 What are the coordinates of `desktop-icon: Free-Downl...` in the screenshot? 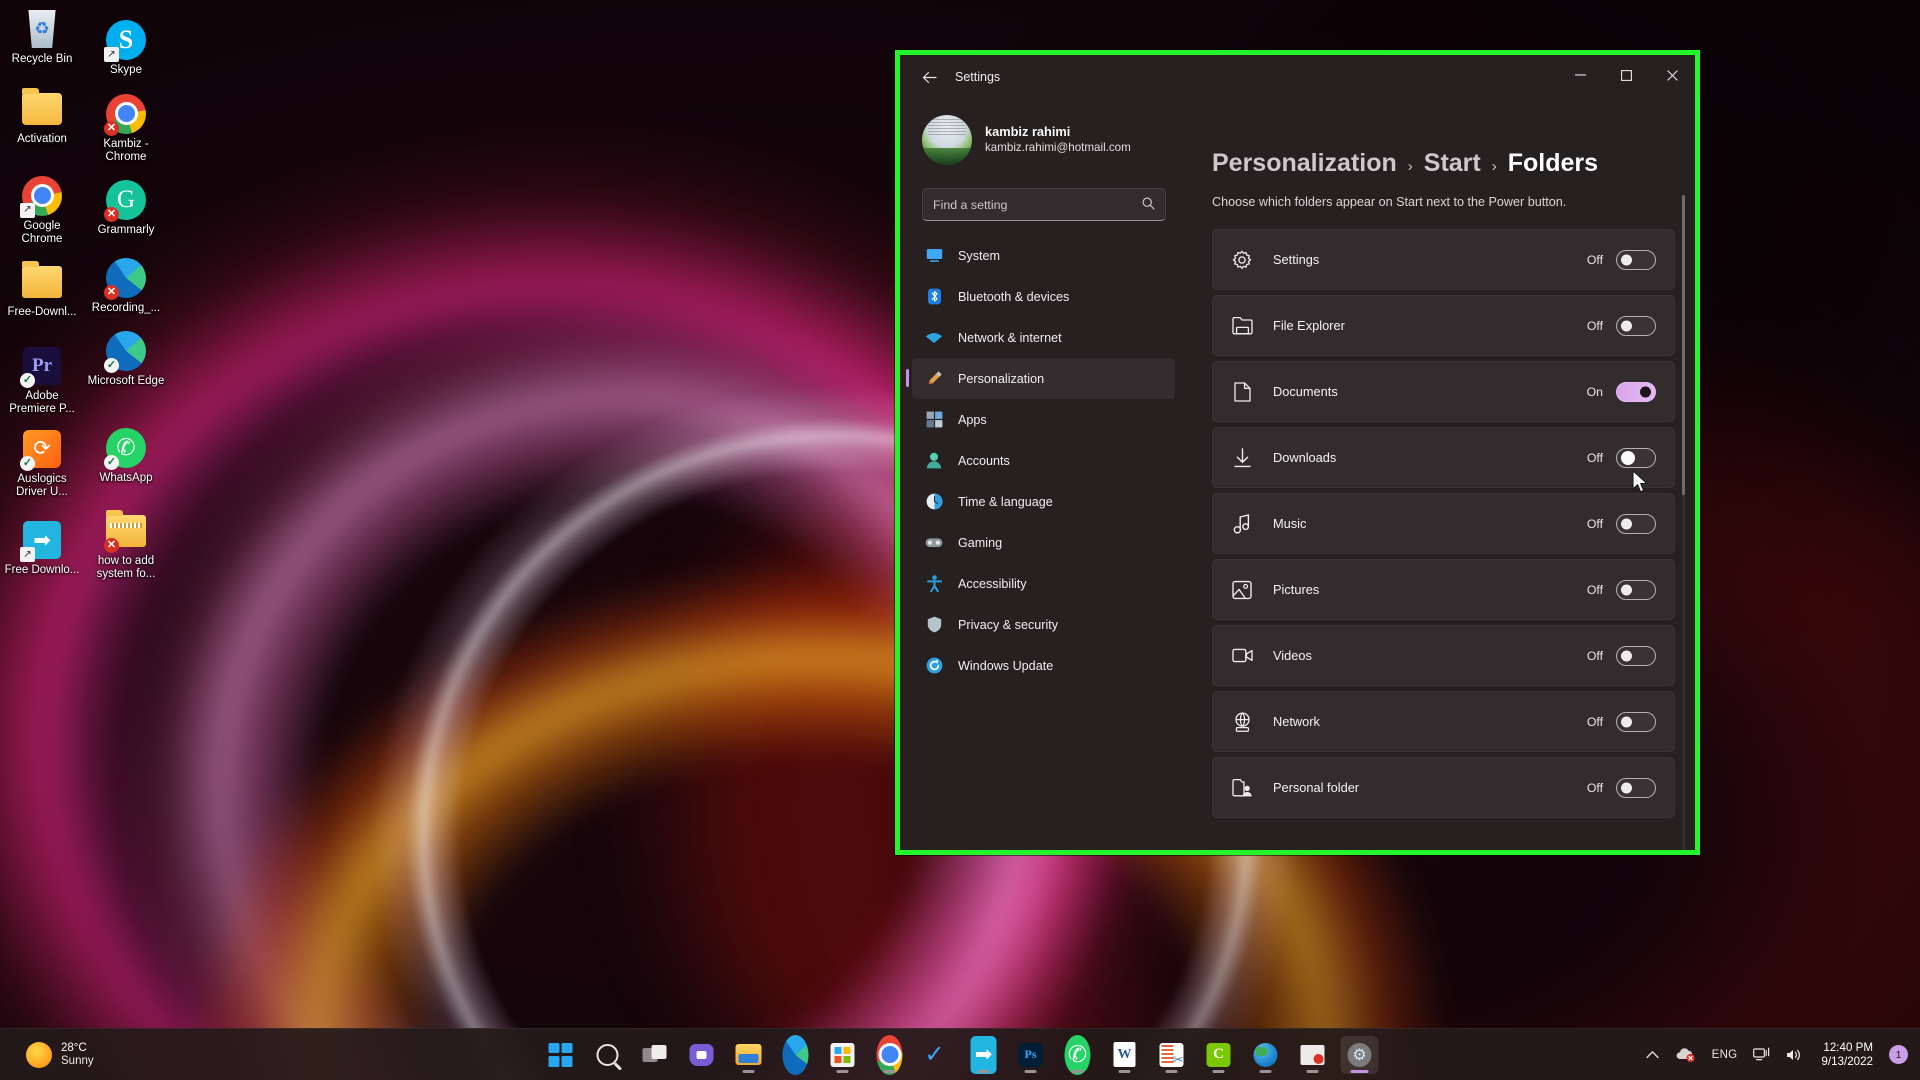 It's located at (42, 289).